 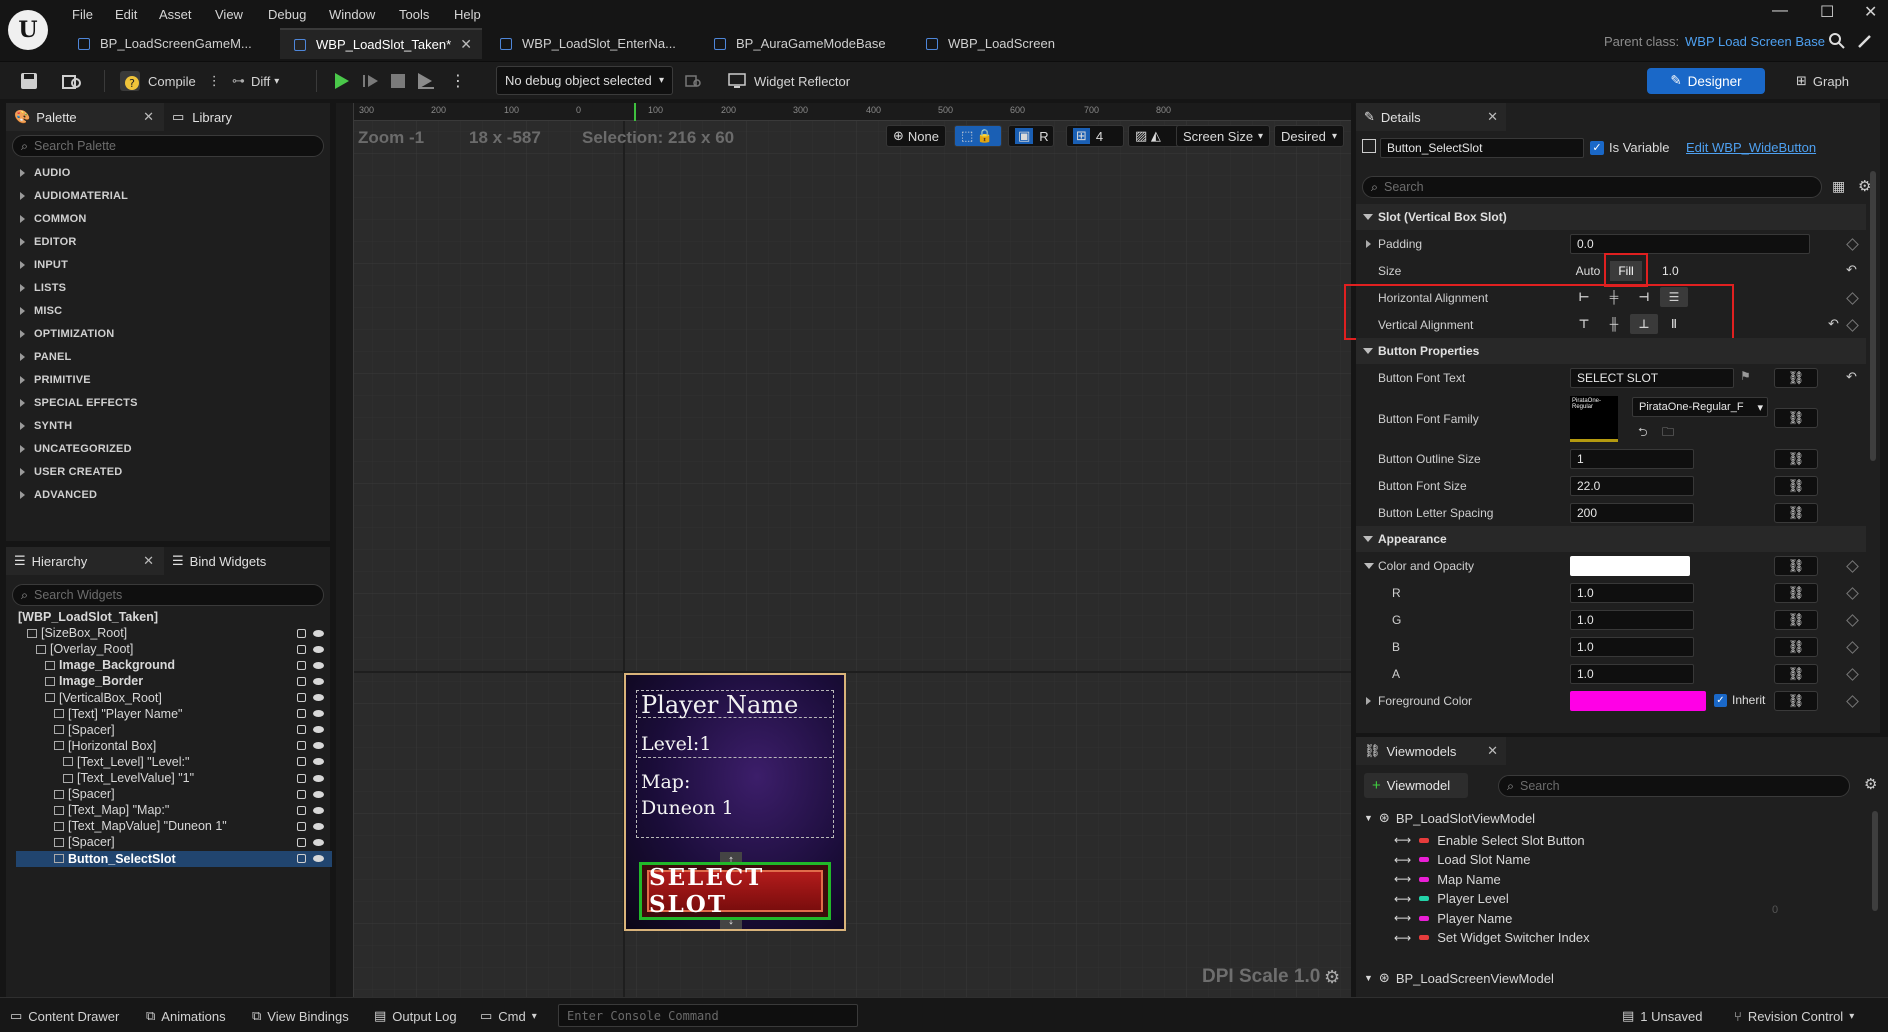 I want to click on color-b-field: 1.0, so click(x=1632, y=647).